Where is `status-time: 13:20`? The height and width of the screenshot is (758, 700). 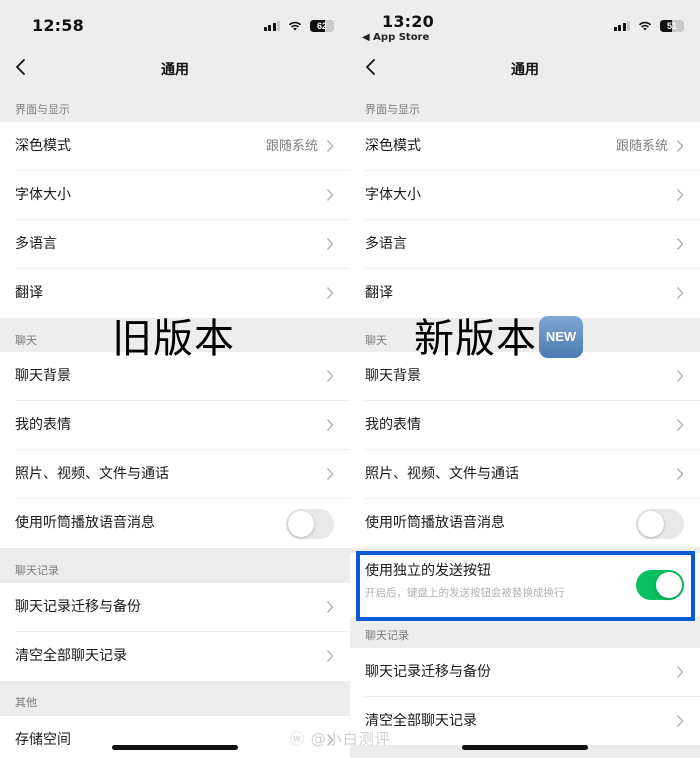 status-time: 13:20 is located at coordinates (408, 21).